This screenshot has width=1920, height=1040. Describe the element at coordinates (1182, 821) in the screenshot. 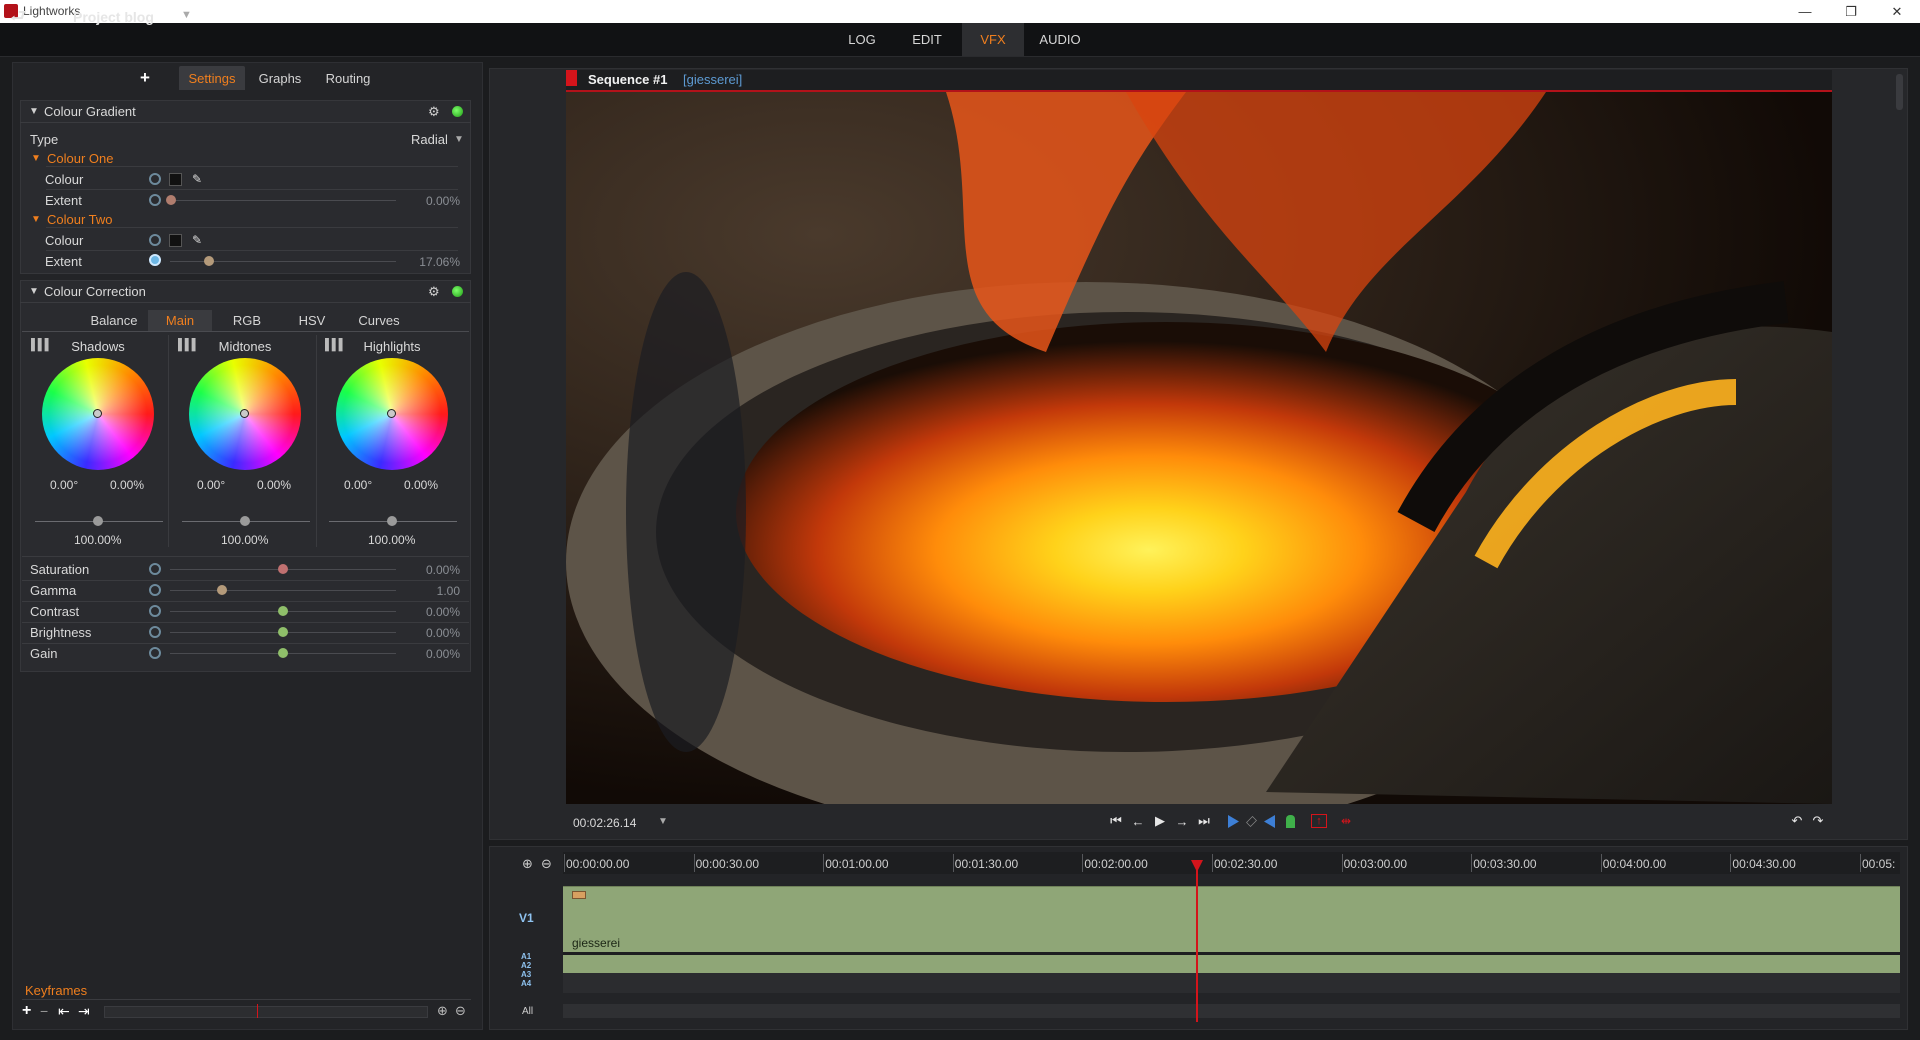

I see `step-forward-button: →` at that location.